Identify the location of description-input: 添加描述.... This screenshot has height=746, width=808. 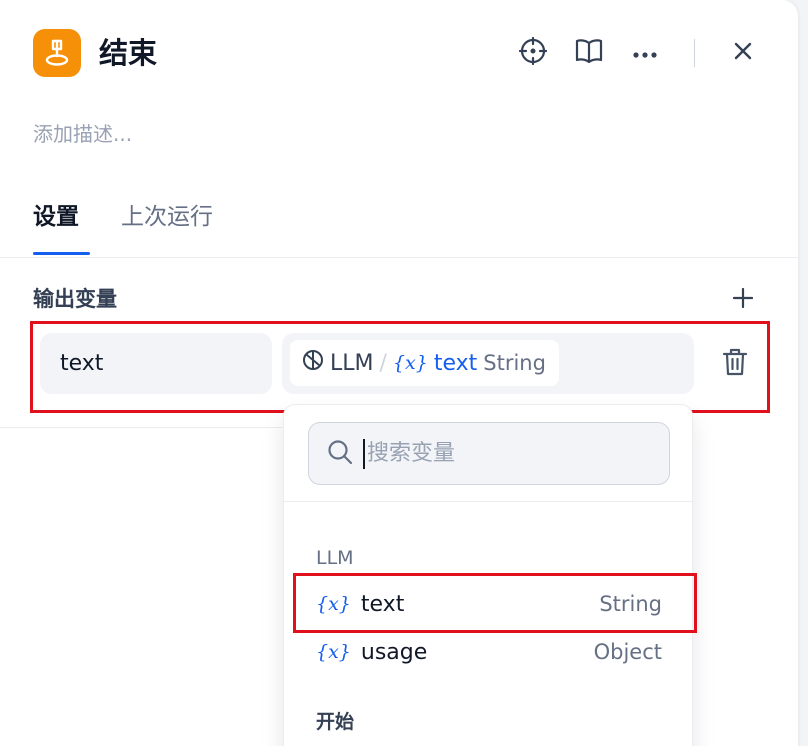
(82, 134).